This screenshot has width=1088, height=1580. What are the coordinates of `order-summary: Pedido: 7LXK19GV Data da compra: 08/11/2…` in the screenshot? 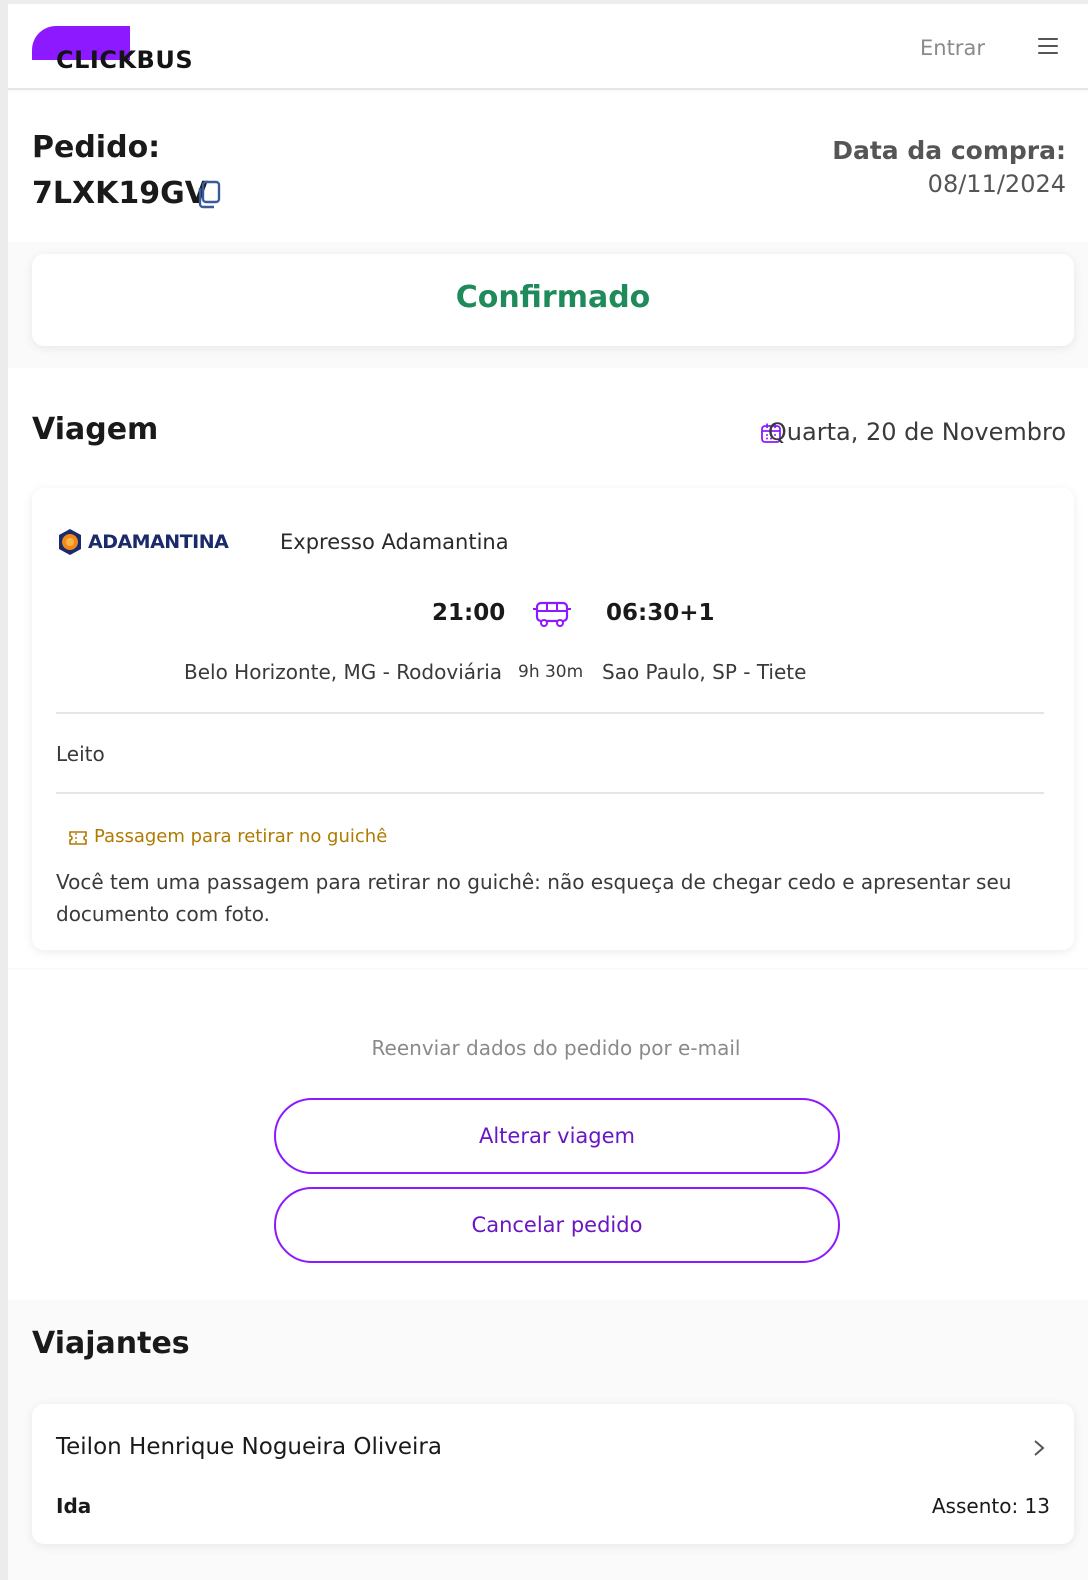 It's located at (548, 167).